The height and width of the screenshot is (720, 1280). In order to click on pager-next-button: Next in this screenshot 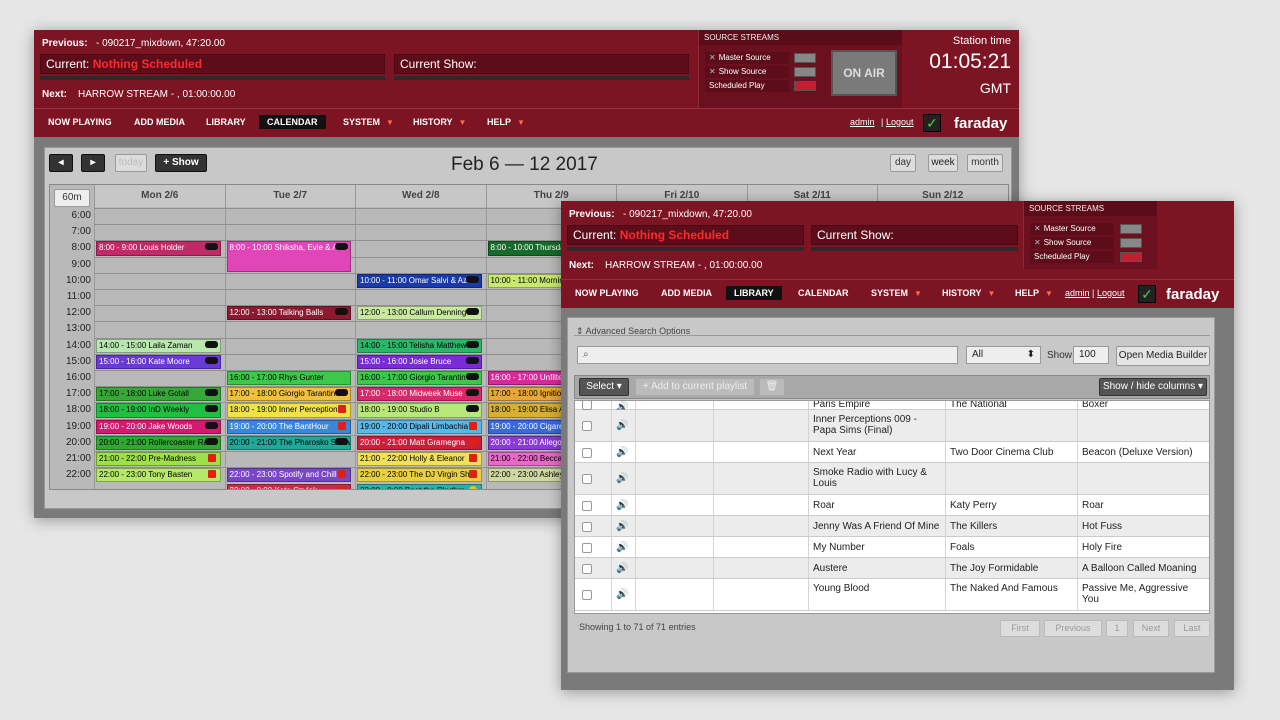, I will do `click(1151, 628)`.